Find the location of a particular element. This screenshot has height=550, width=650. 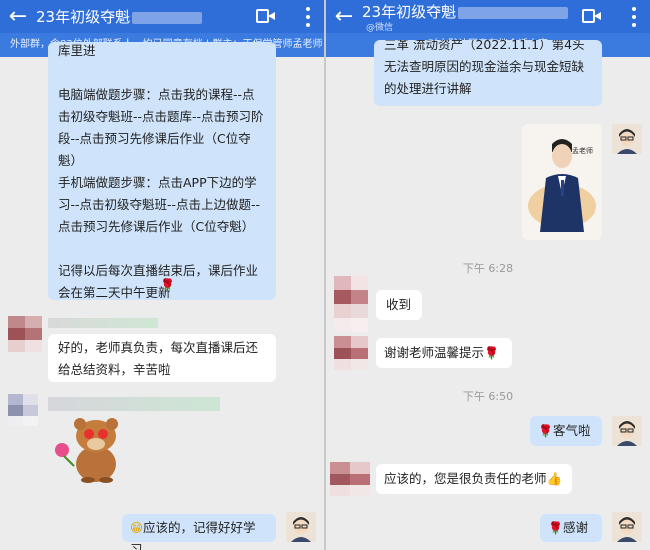

top-bar-right: ← 23年初级夺魁 @微信 is located at coordinates (488, 16).